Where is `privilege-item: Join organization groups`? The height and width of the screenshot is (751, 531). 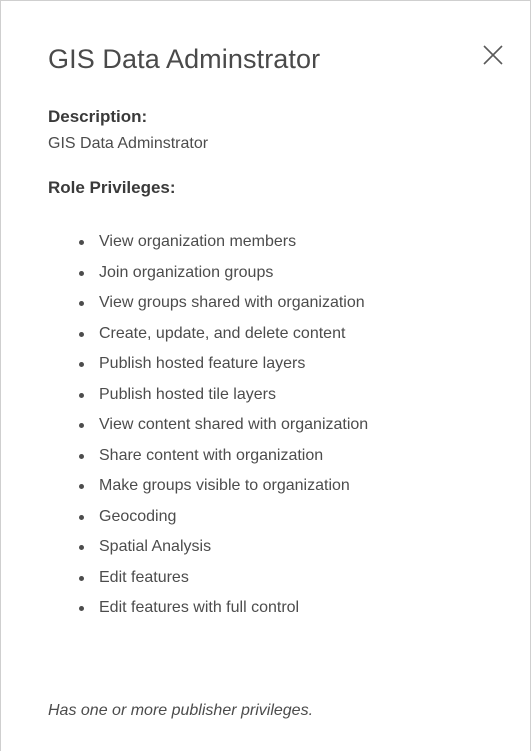 privilege-item: Join organization groups is located at coordinates (221, 277).